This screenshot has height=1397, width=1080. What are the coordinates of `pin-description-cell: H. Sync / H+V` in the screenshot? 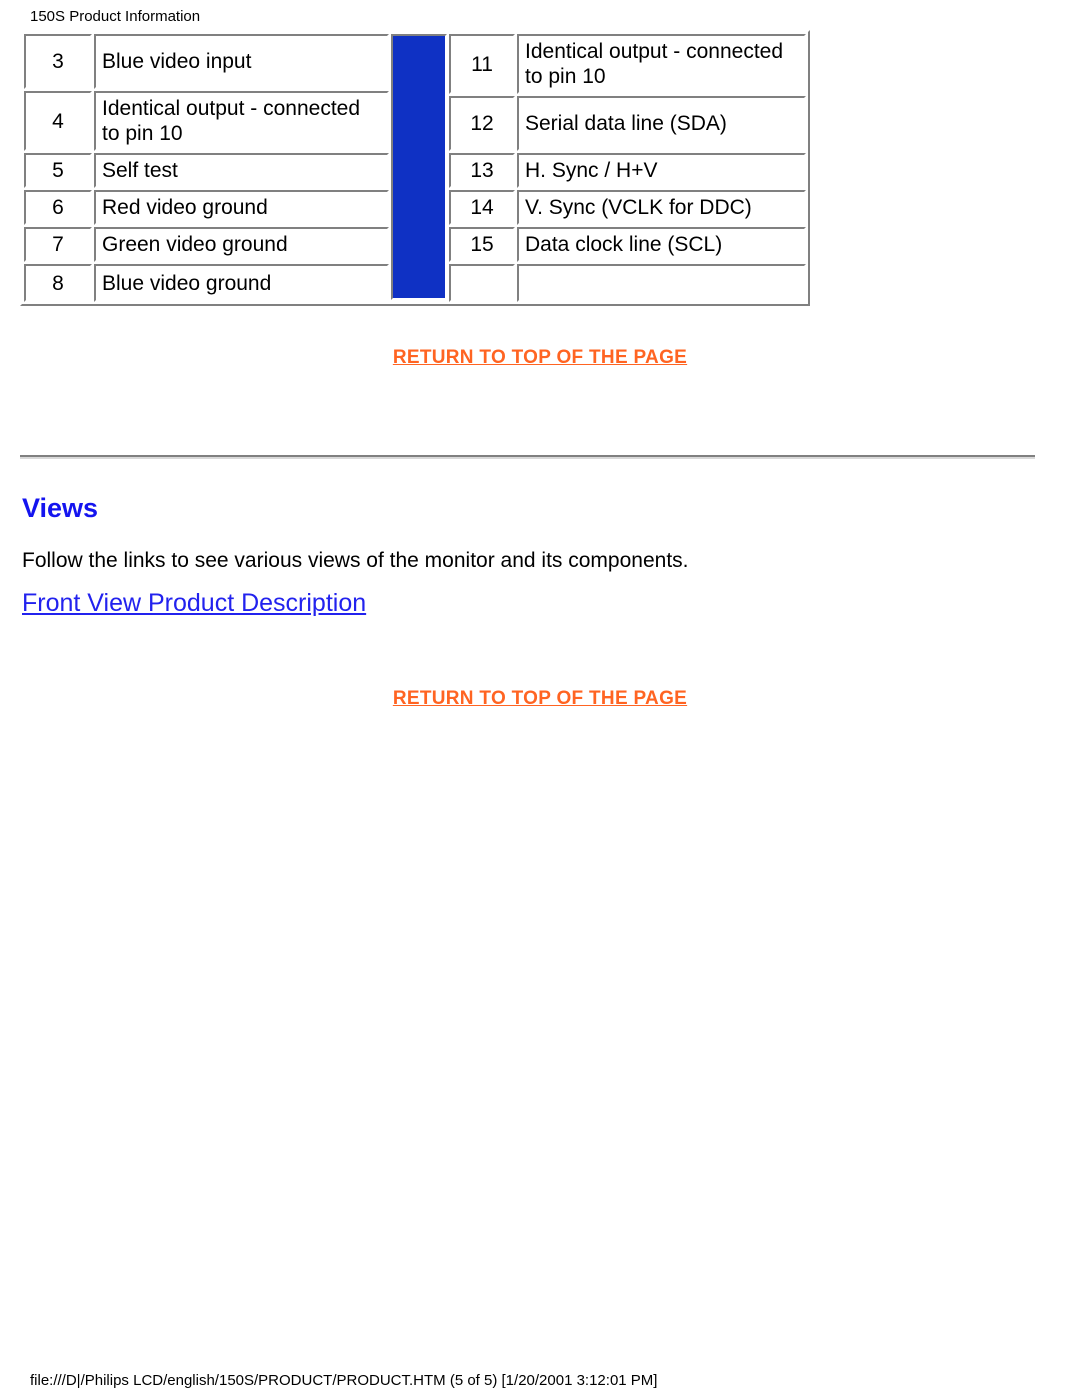 It's located at (661, 170).